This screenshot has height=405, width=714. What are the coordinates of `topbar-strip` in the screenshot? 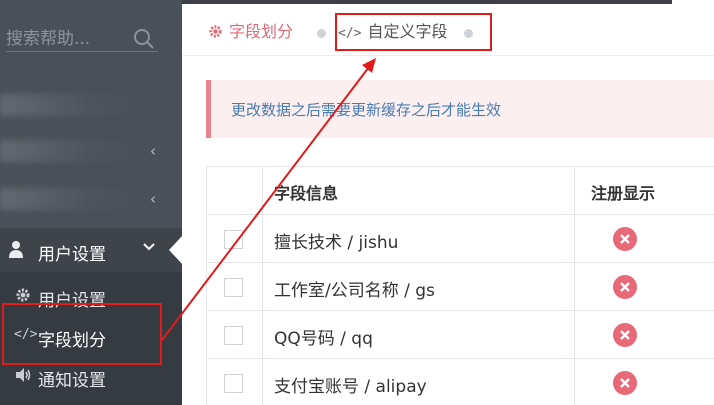 It's located at (427, 2).